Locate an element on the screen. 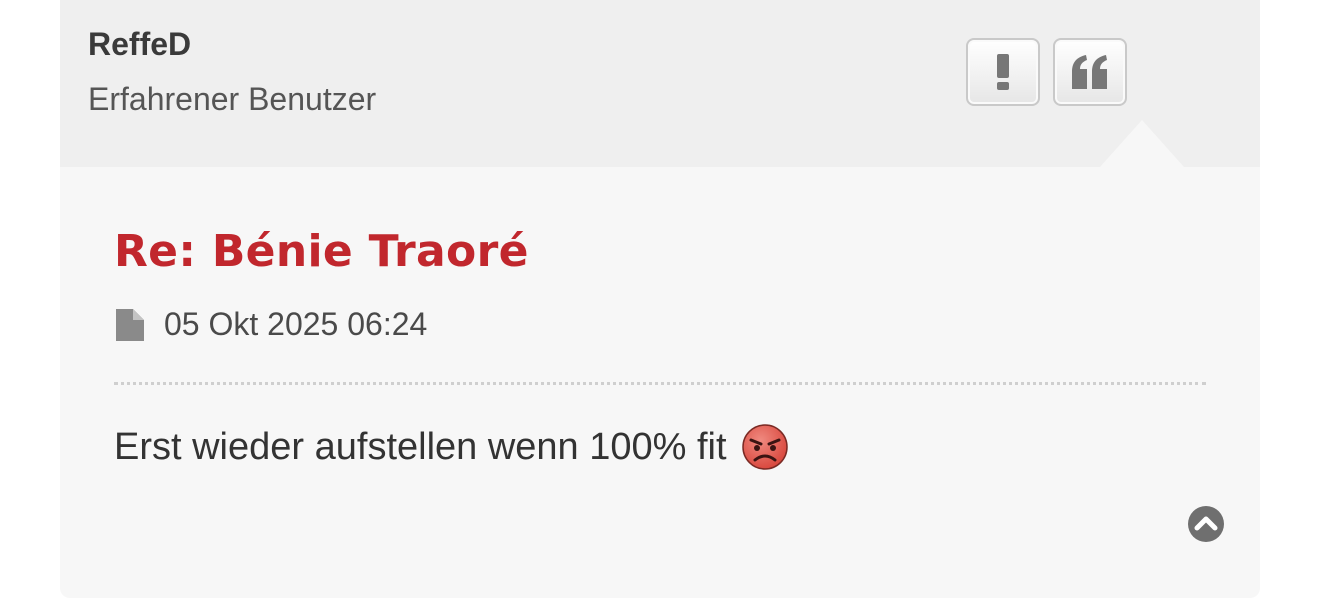  report-button is located at coordinates (1003, 72).